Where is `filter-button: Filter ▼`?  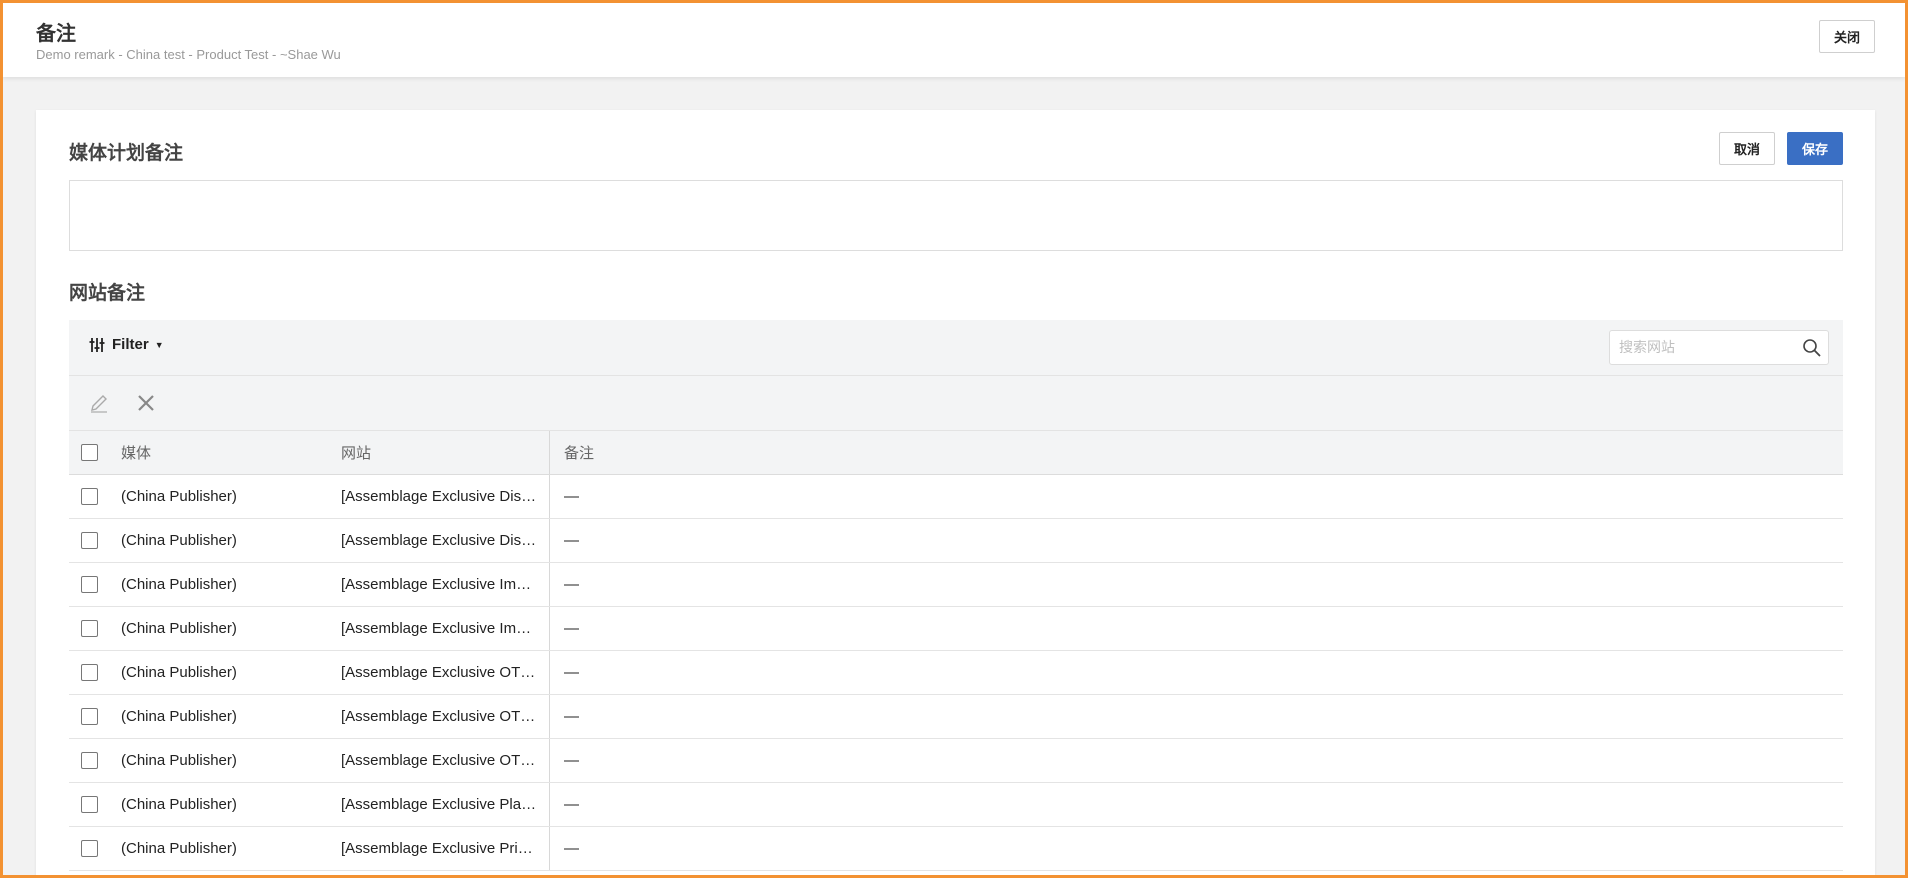
filter-button: Filter ▼ is located at coordinates (126, 344).